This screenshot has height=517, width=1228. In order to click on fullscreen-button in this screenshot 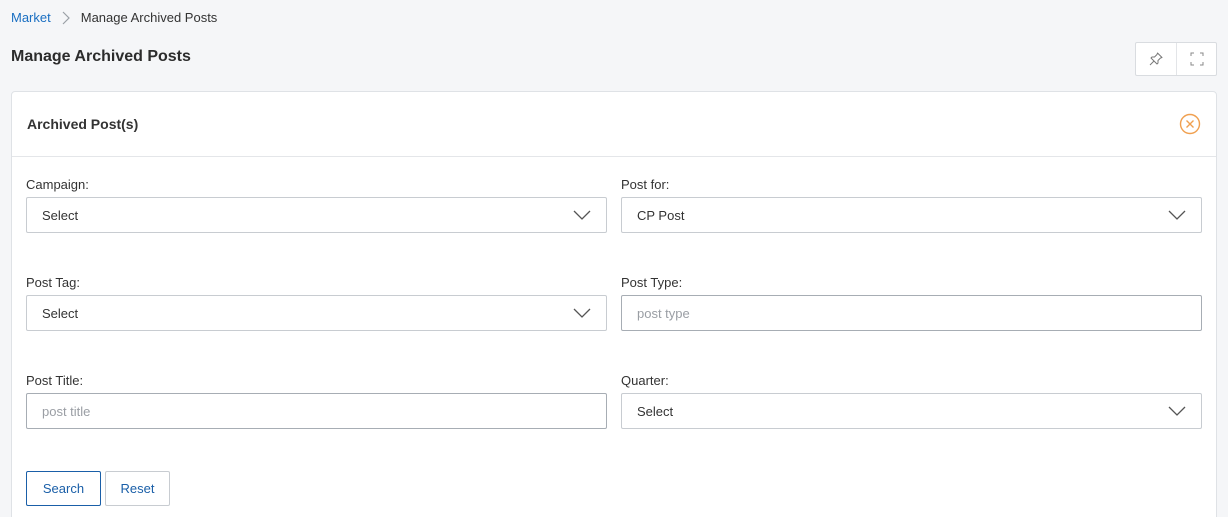, I will do `click(1196, 59)`.